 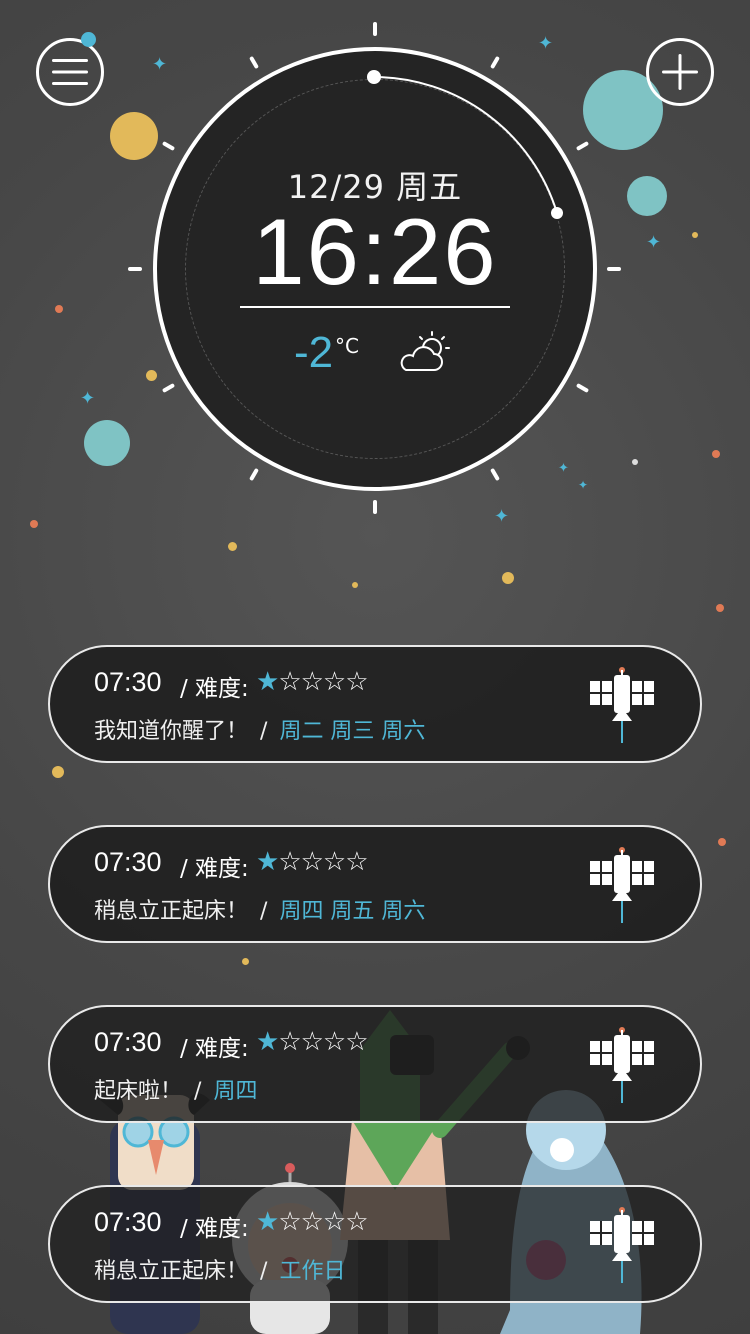 I want to click on alarm-days: 周二 周三 周六, so click(x=352, y=731).